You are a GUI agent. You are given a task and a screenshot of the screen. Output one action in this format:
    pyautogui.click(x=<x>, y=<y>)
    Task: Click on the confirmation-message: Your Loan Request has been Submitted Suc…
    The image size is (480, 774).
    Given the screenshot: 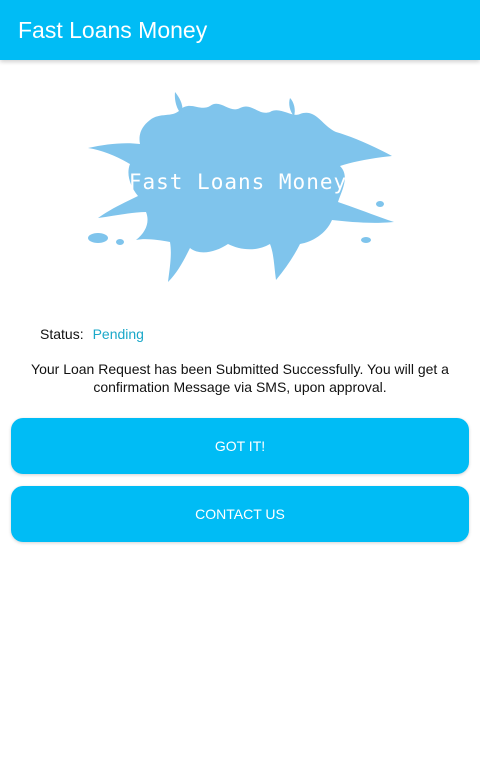 What is the action you would take?
    pyautogui.click(x=240, y=378)
    